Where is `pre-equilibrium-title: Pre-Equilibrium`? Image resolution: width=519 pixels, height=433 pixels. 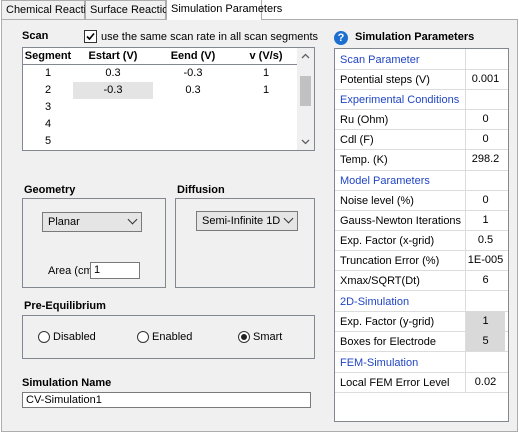 pre-equilibrium-title: Pre-Equilibrium is located at coordinates (65, 306).